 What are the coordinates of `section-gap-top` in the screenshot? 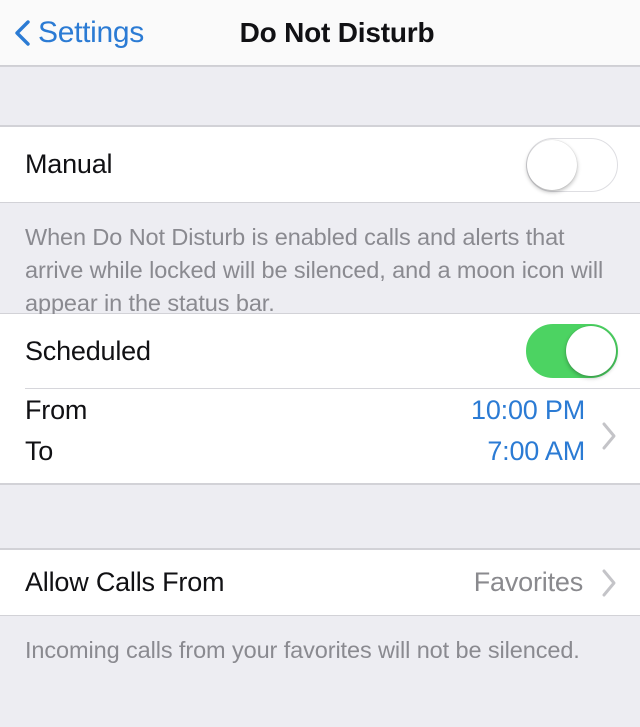 It's located at (320, 96).